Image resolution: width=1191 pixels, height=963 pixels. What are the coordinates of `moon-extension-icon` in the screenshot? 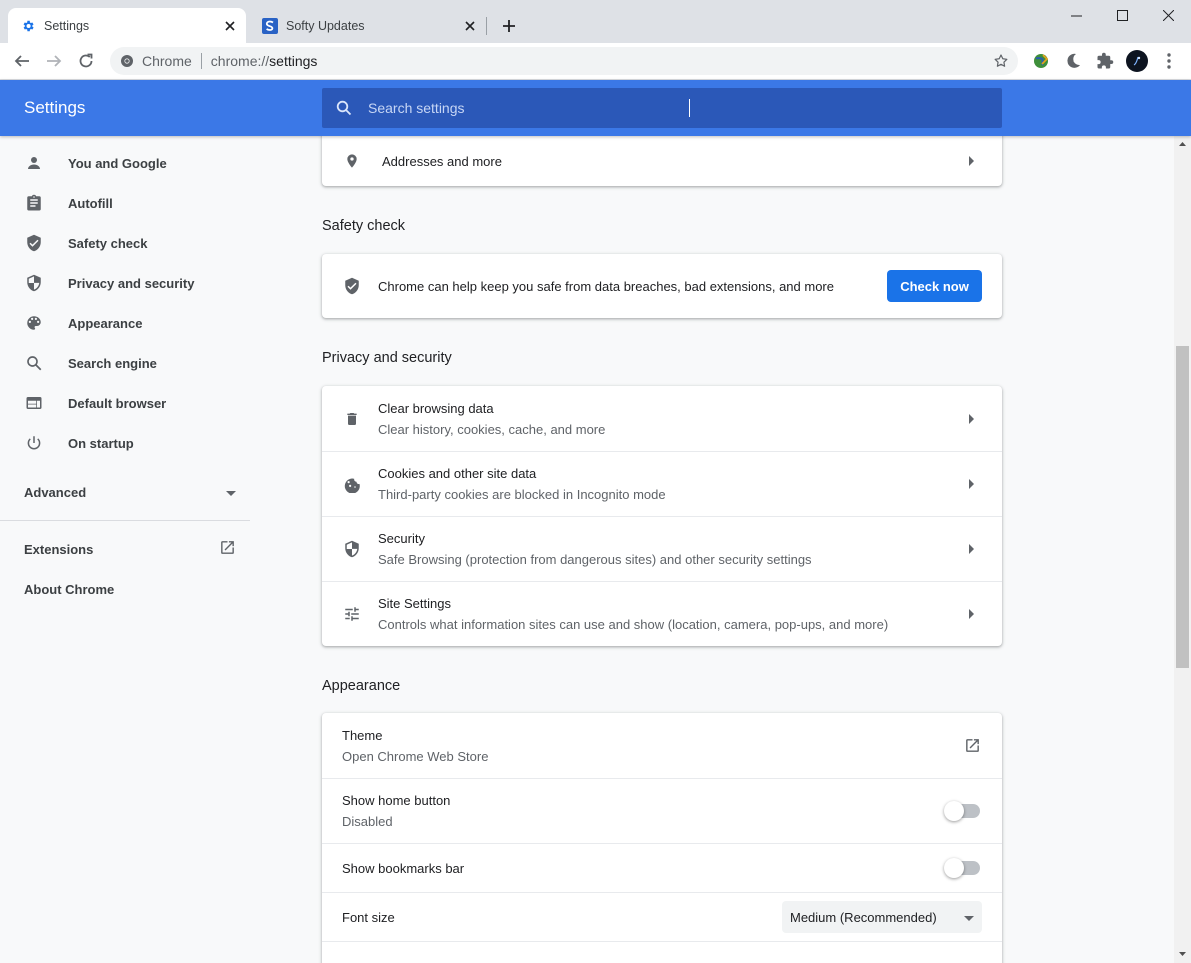 It's located at (1073, 61).